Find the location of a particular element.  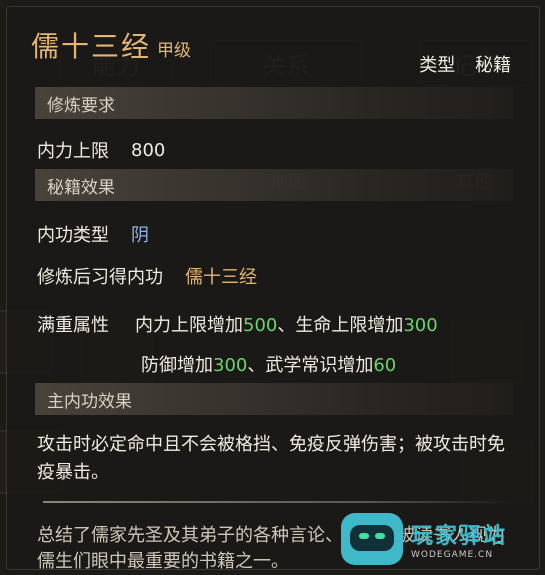

watermark-cn: 玩家驿站 is located at coordinates (459, 536).